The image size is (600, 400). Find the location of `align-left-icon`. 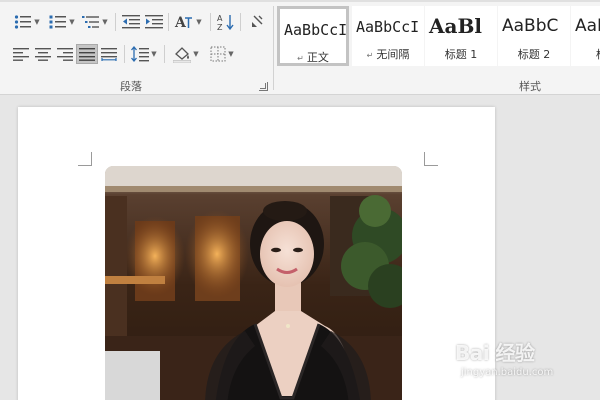

align-left-icon is located at coordinates (21, 54).